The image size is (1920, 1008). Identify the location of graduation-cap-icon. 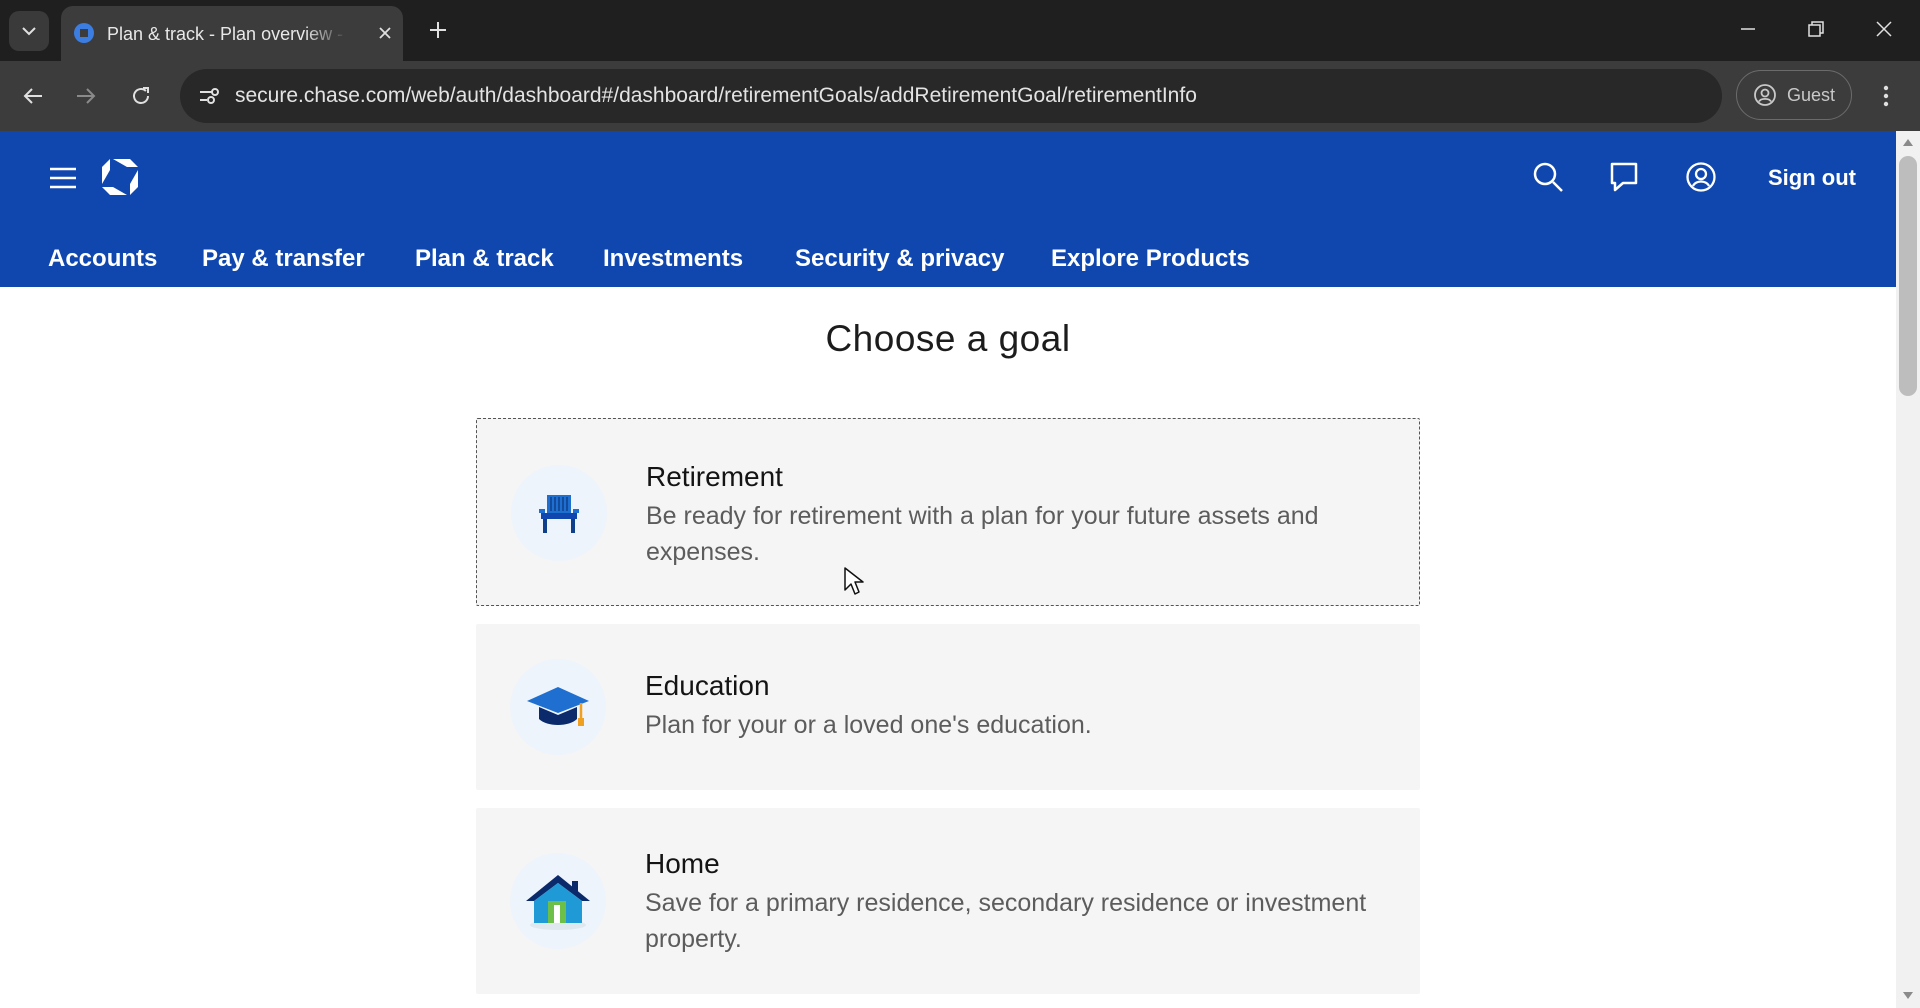
(558, 707).